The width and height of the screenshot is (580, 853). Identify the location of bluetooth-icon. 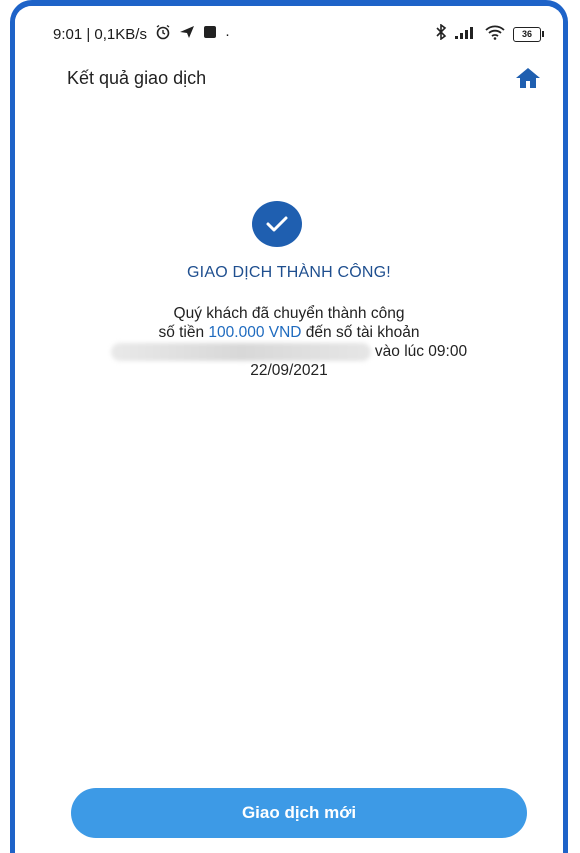
(441, 33).